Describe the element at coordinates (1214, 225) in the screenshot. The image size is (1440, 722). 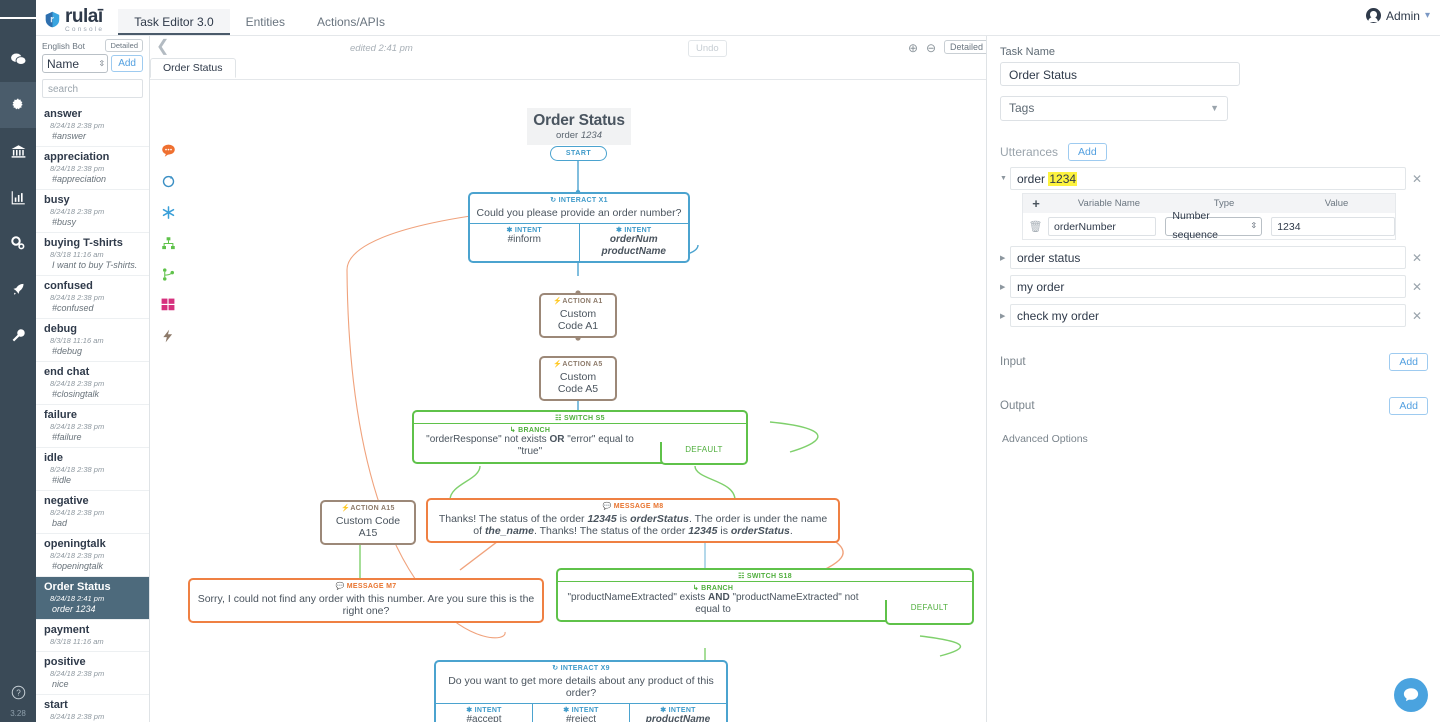
I see `variable-type-select: Number sequence ⇳` at that location.